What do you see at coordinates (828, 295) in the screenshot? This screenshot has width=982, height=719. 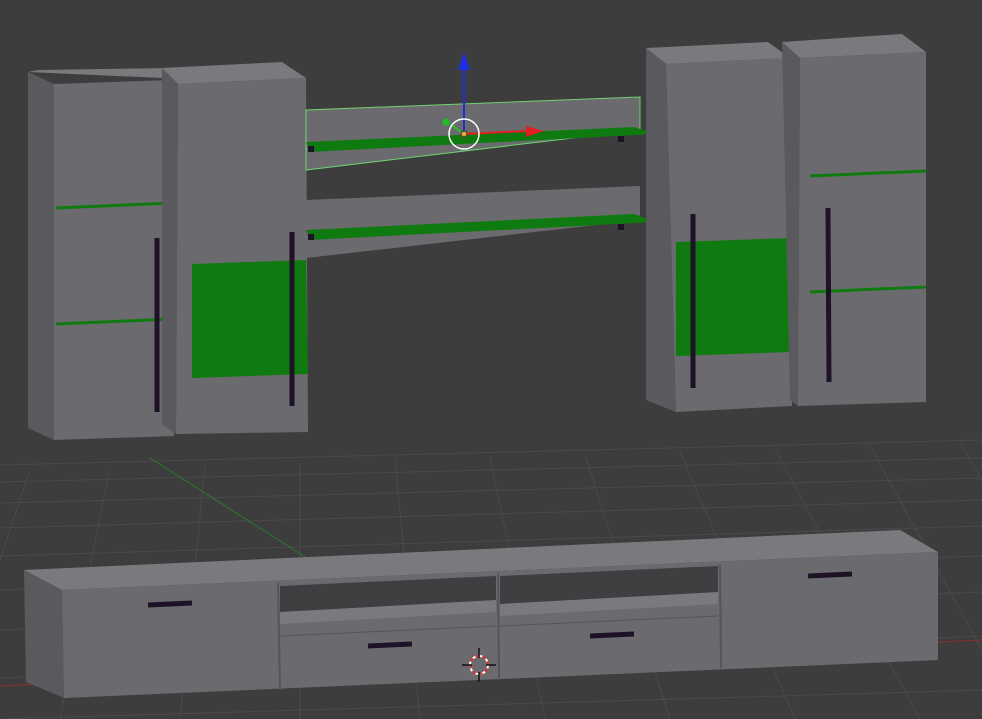 I see `door-handle` at bounding box center [828, 295].